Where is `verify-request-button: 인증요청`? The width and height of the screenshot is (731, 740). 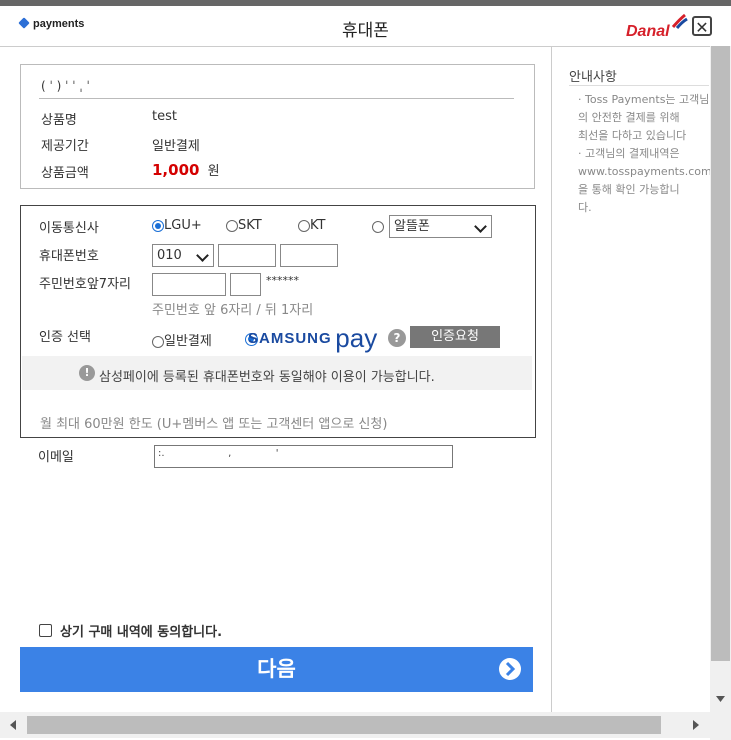
verify-request-button: 인증요청 is located at coordinates (455, 337).